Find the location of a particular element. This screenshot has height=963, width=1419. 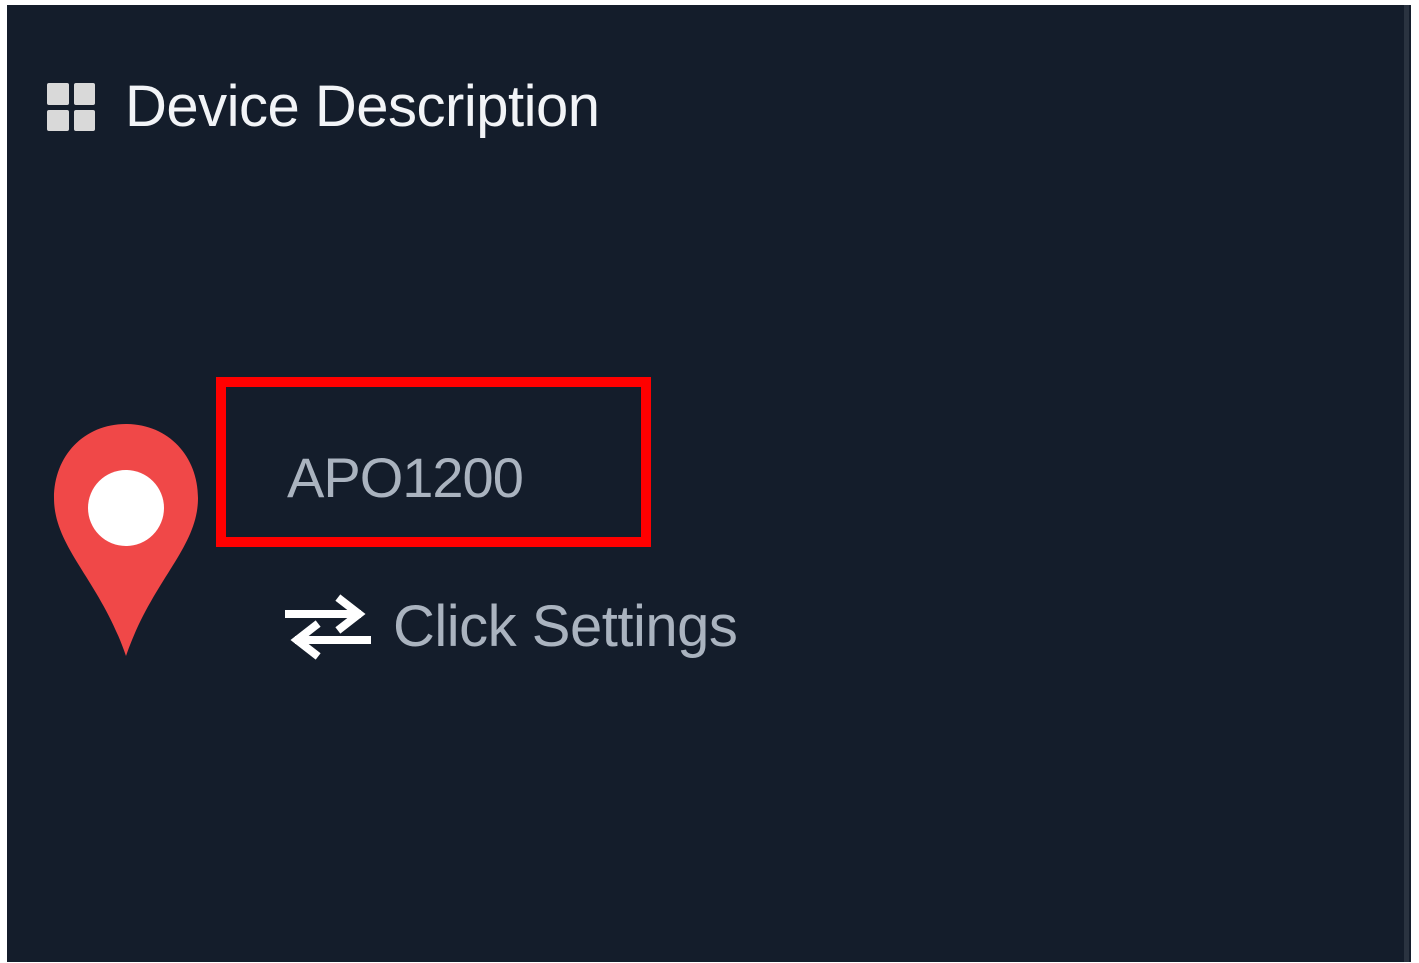

panel-divider is located at coordinates (1406, 483).